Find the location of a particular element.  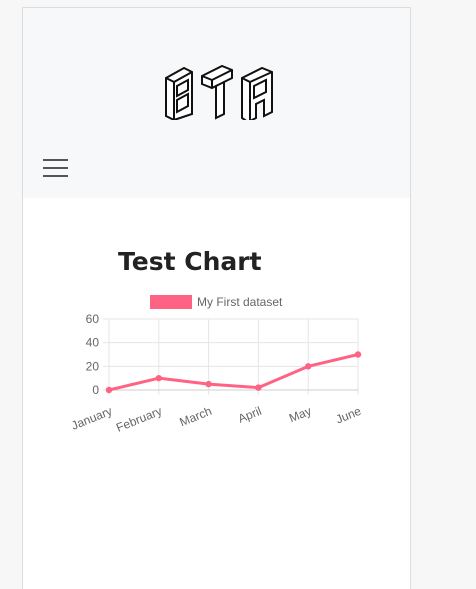

site-logo is located at coordinates (219, 92).